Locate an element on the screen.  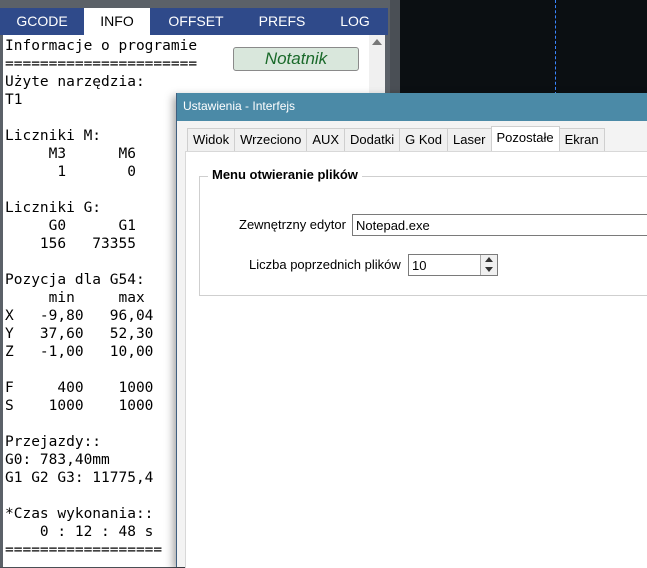
chevron-down-icon is located at coordinates (489, 269).